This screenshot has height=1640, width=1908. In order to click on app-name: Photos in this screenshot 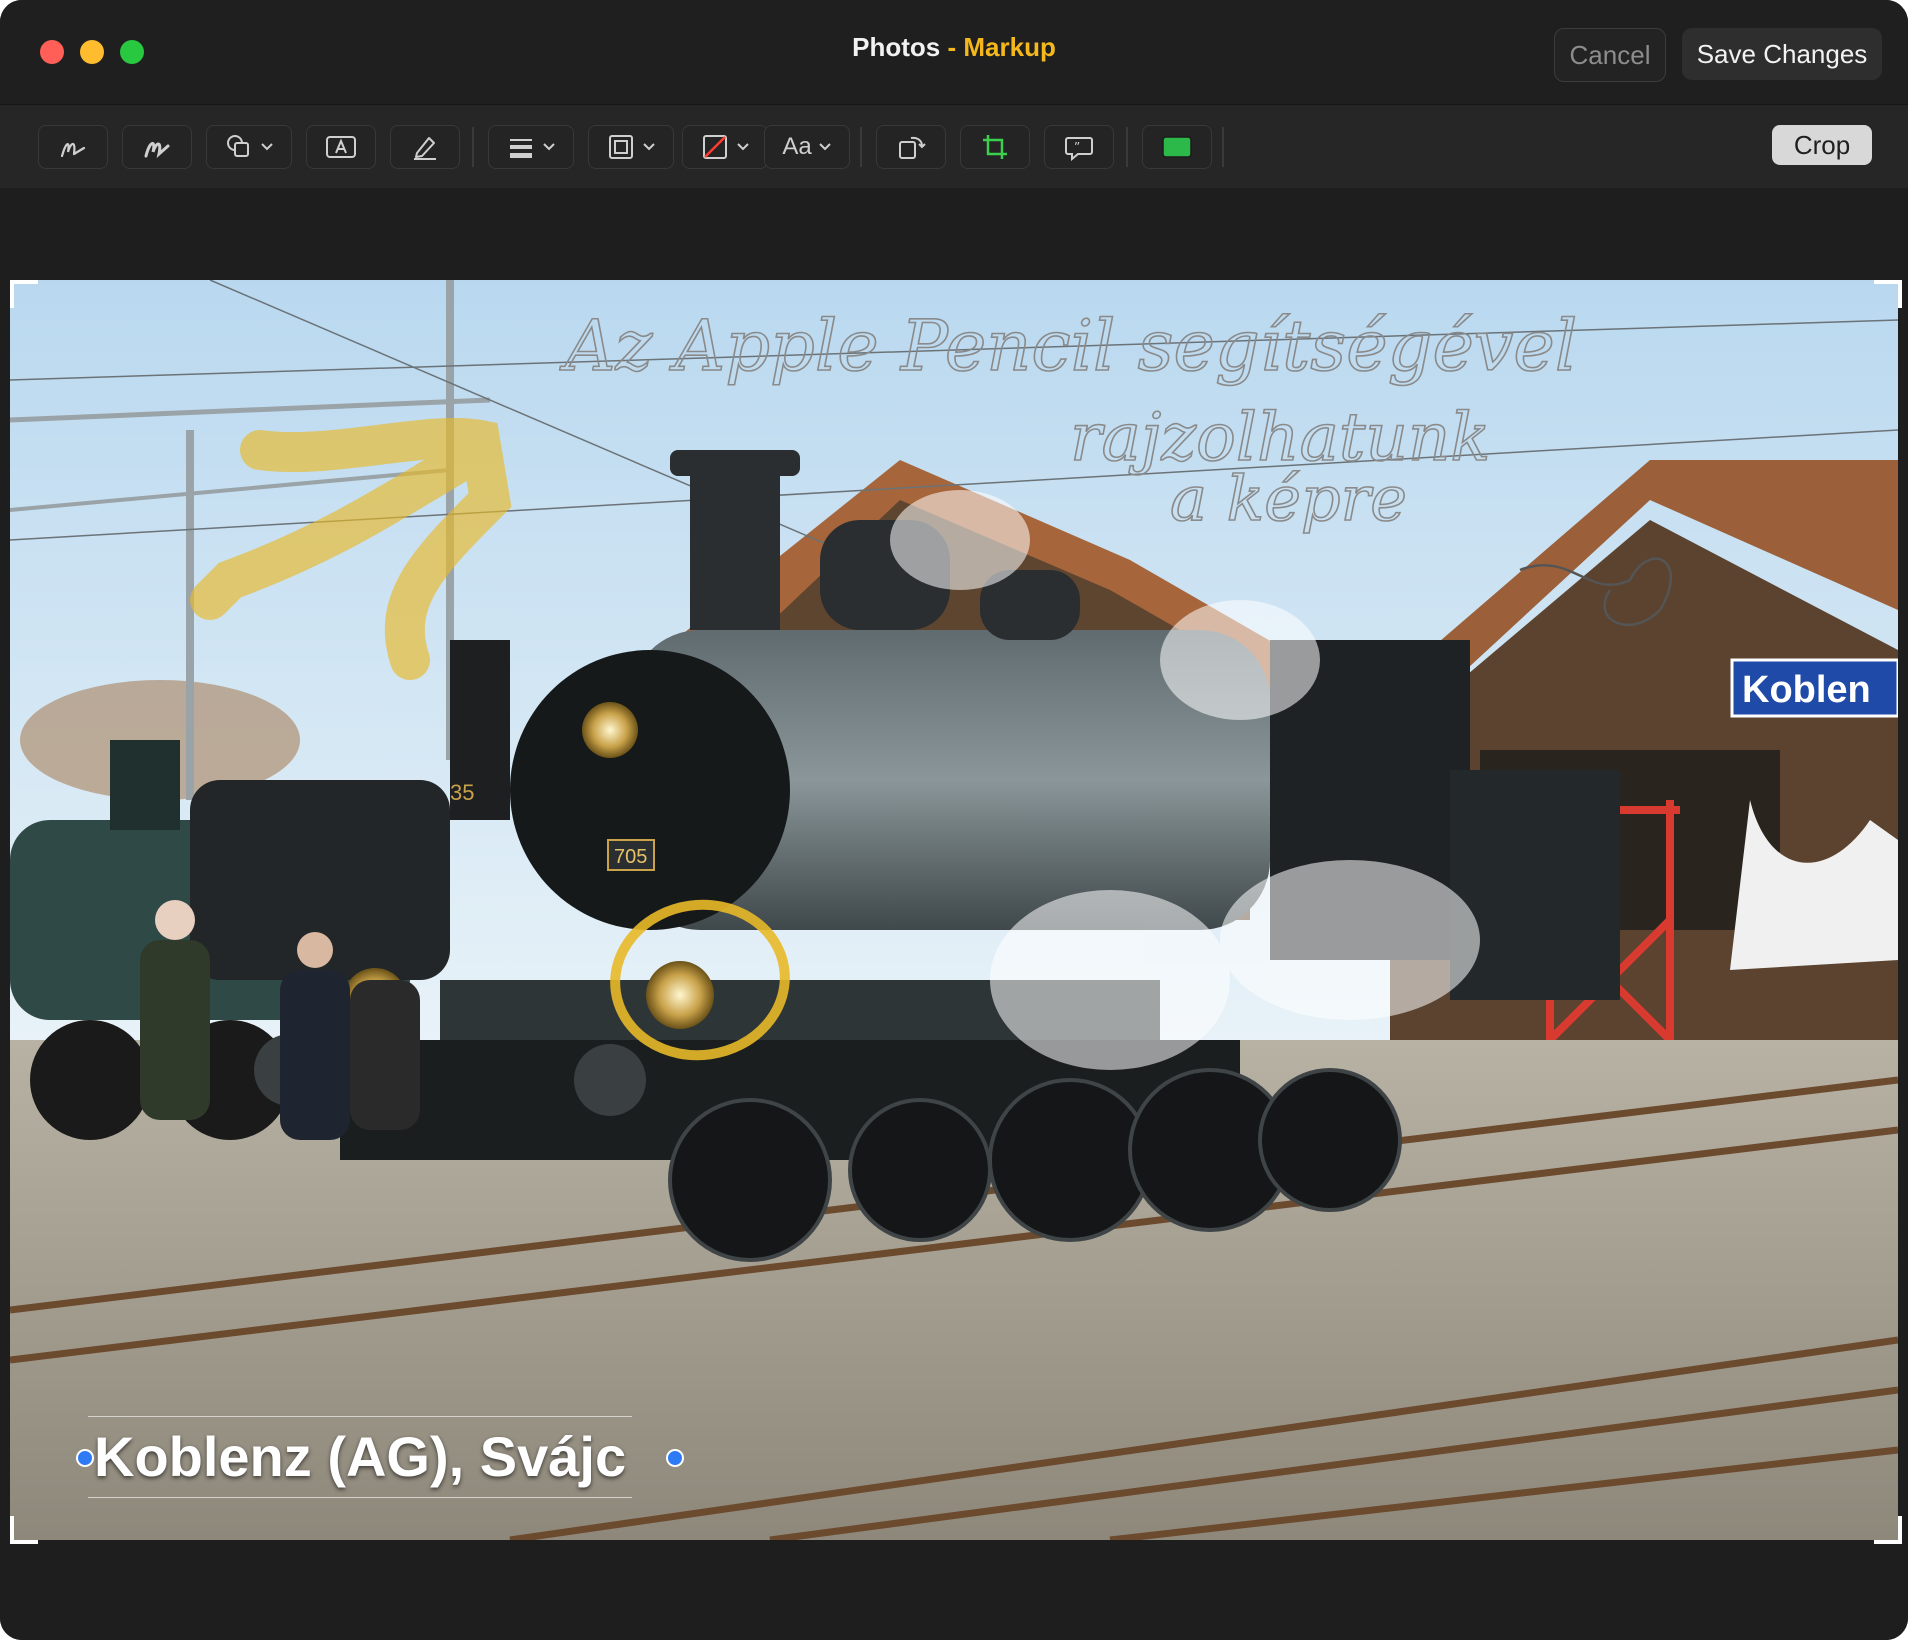, I will do `click(896, 47)`.